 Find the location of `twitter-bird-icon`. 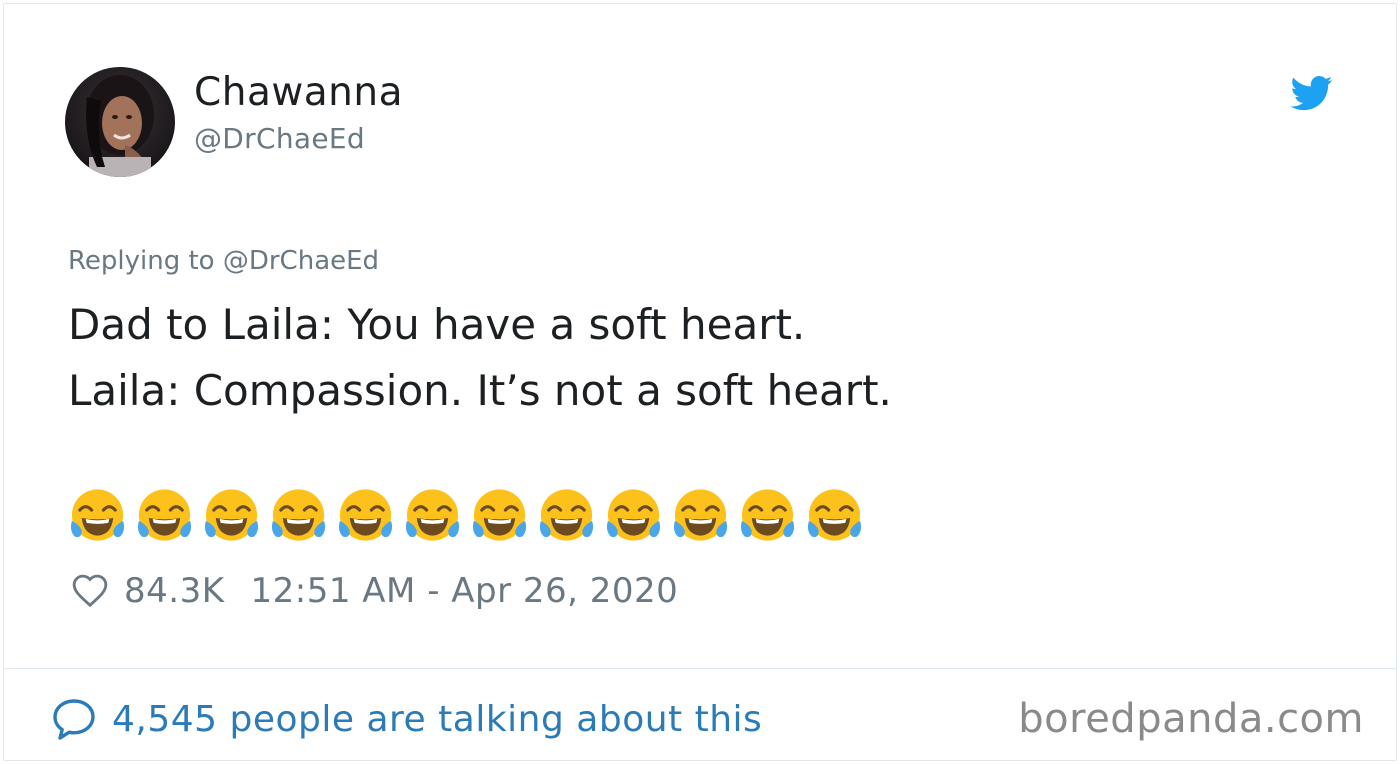

twitter-bird-icon is located at coordinates (1312, 93).